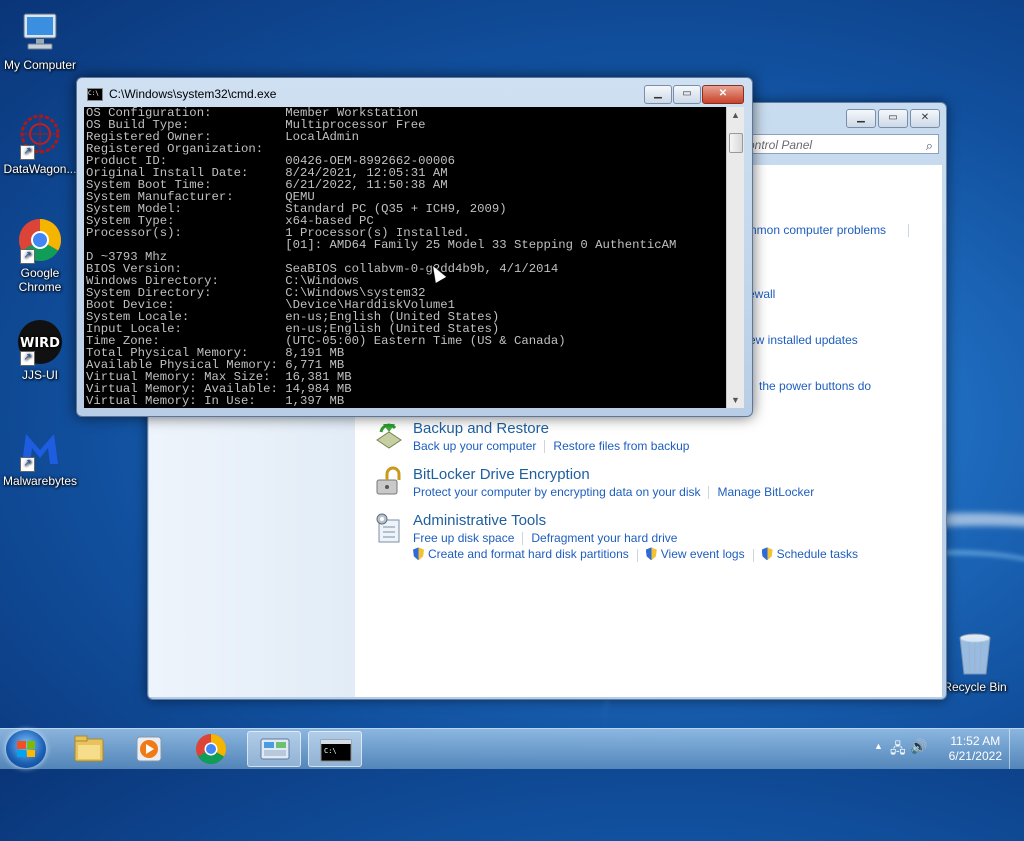  What do you see at coordinates (40, 280) in the screenshot?
I see `desktop-icon-label: Google Chrome` at bounding box center [40, 280].